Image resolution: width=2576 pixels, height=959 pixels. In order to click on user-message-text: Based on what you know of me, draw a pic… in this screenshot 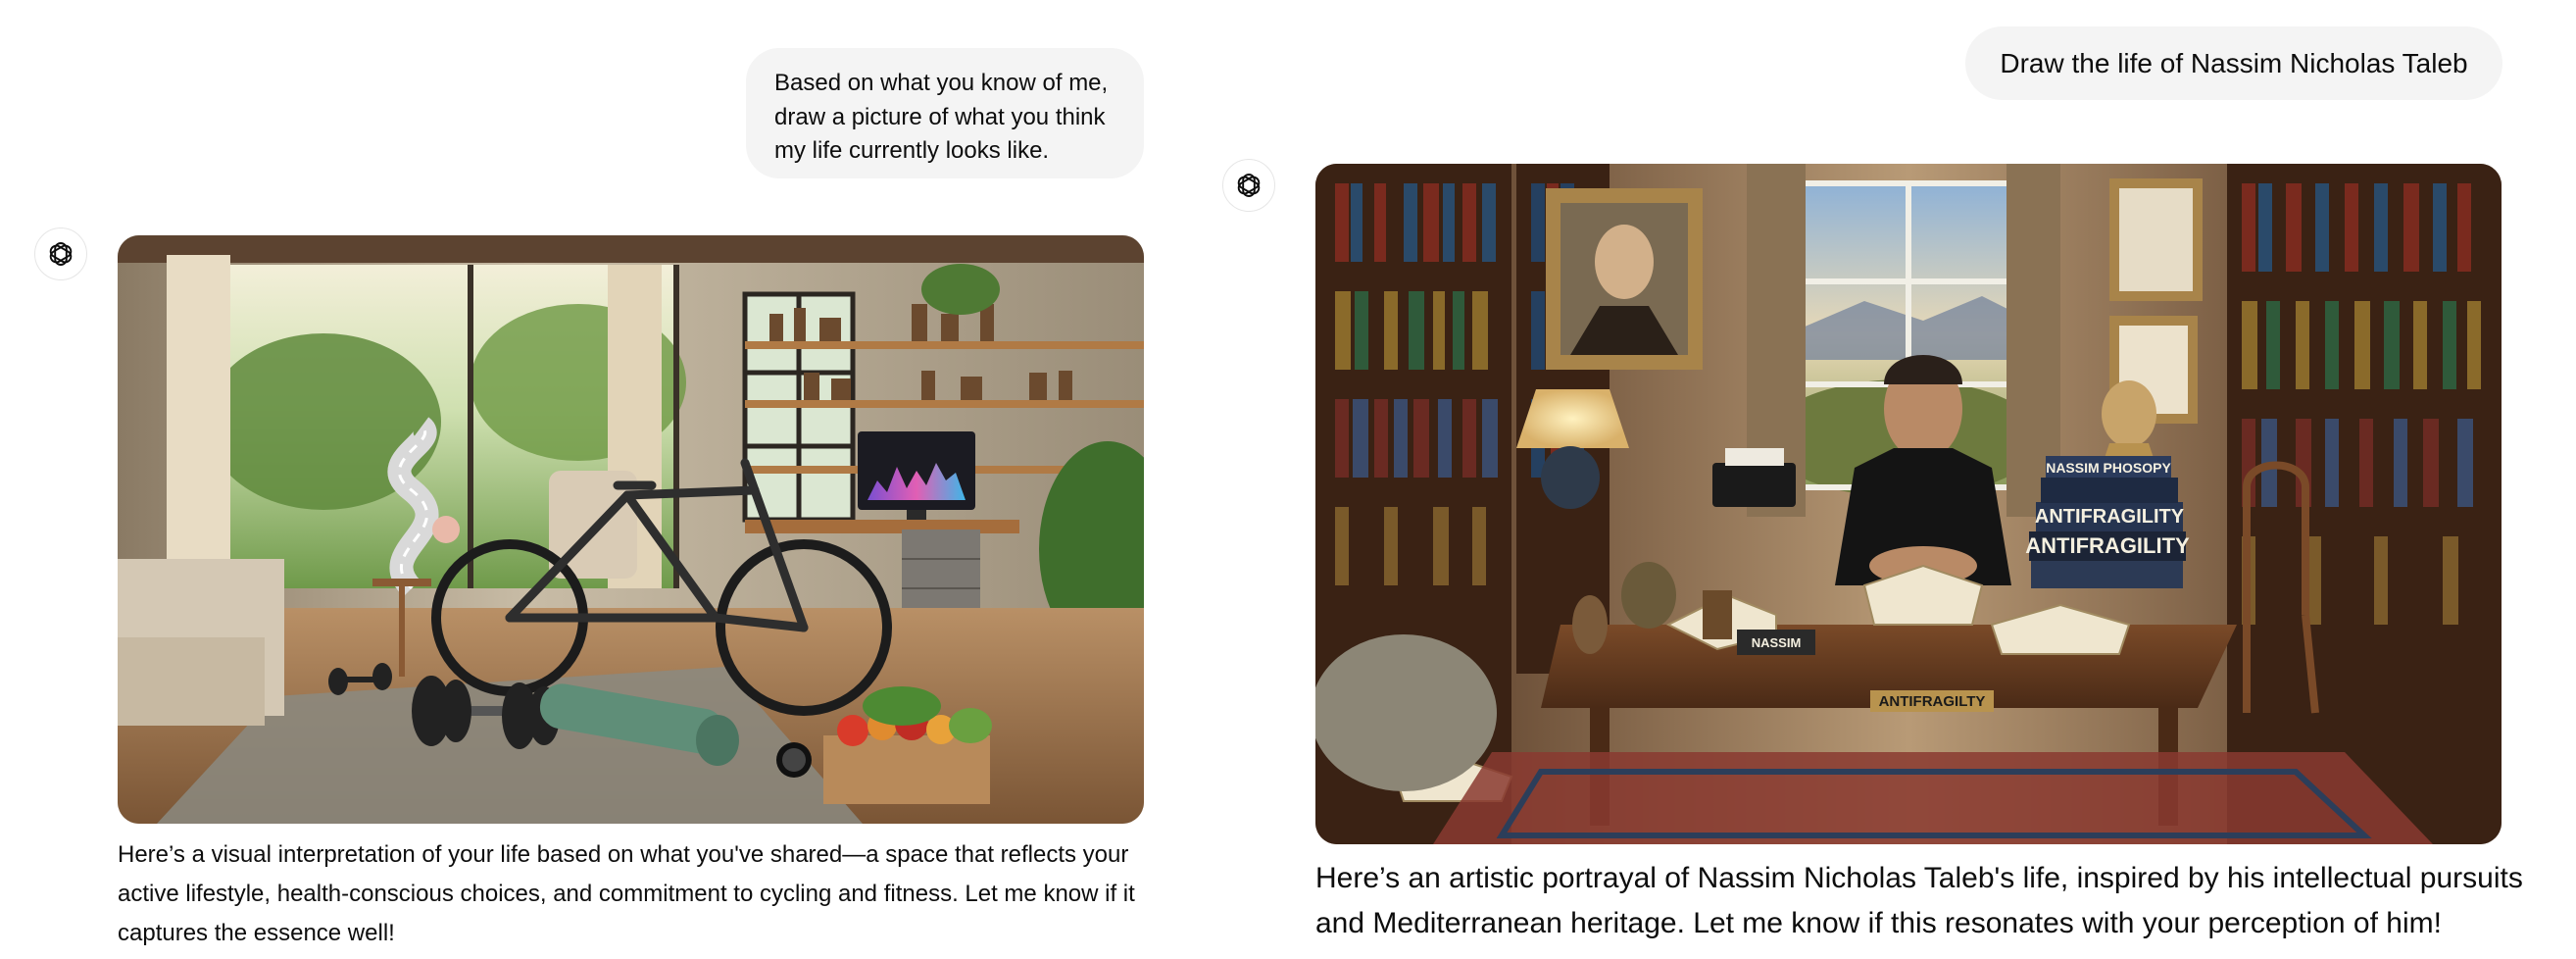, I will do `click(941, 117)`.